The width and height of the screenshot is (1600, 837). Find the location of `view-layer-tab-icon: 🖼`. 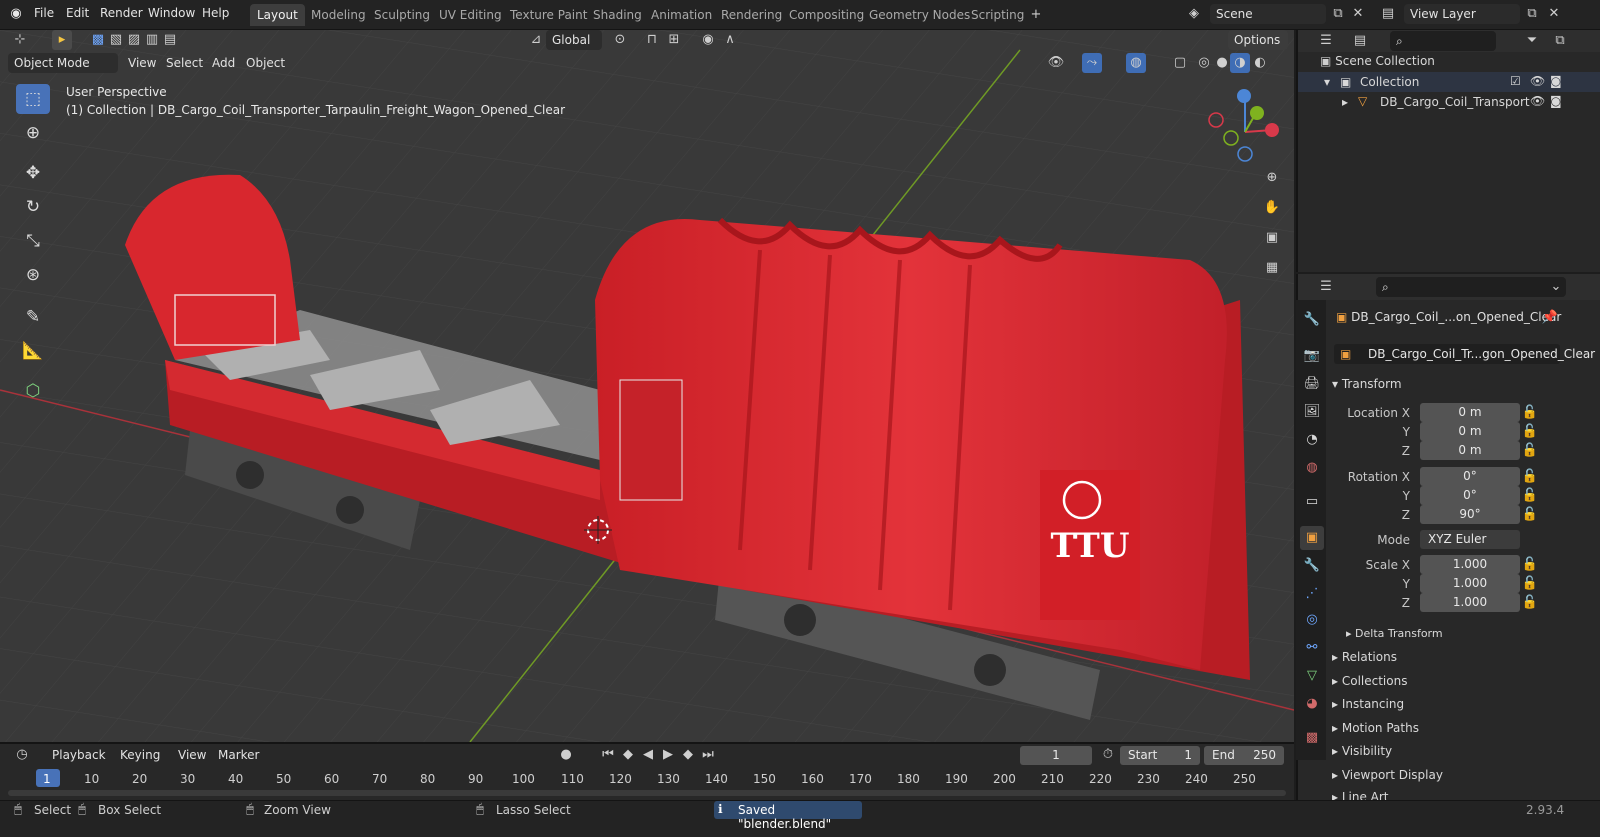

view-layer-tab-icon: 🖼 is located at coordinates (1312, 412).